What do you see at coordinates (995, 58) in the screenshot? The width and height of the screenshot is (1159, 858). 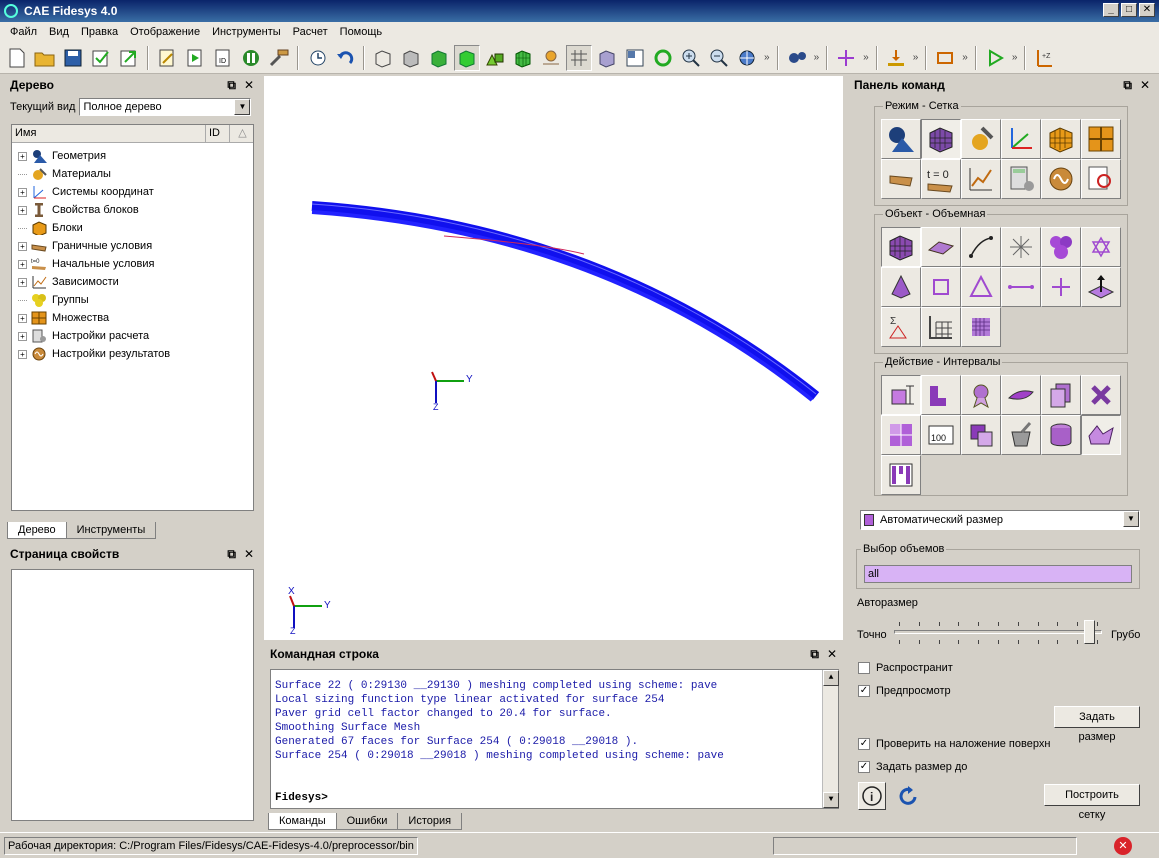 I see `run-calculation-icon` at bounding box center [995, 58].